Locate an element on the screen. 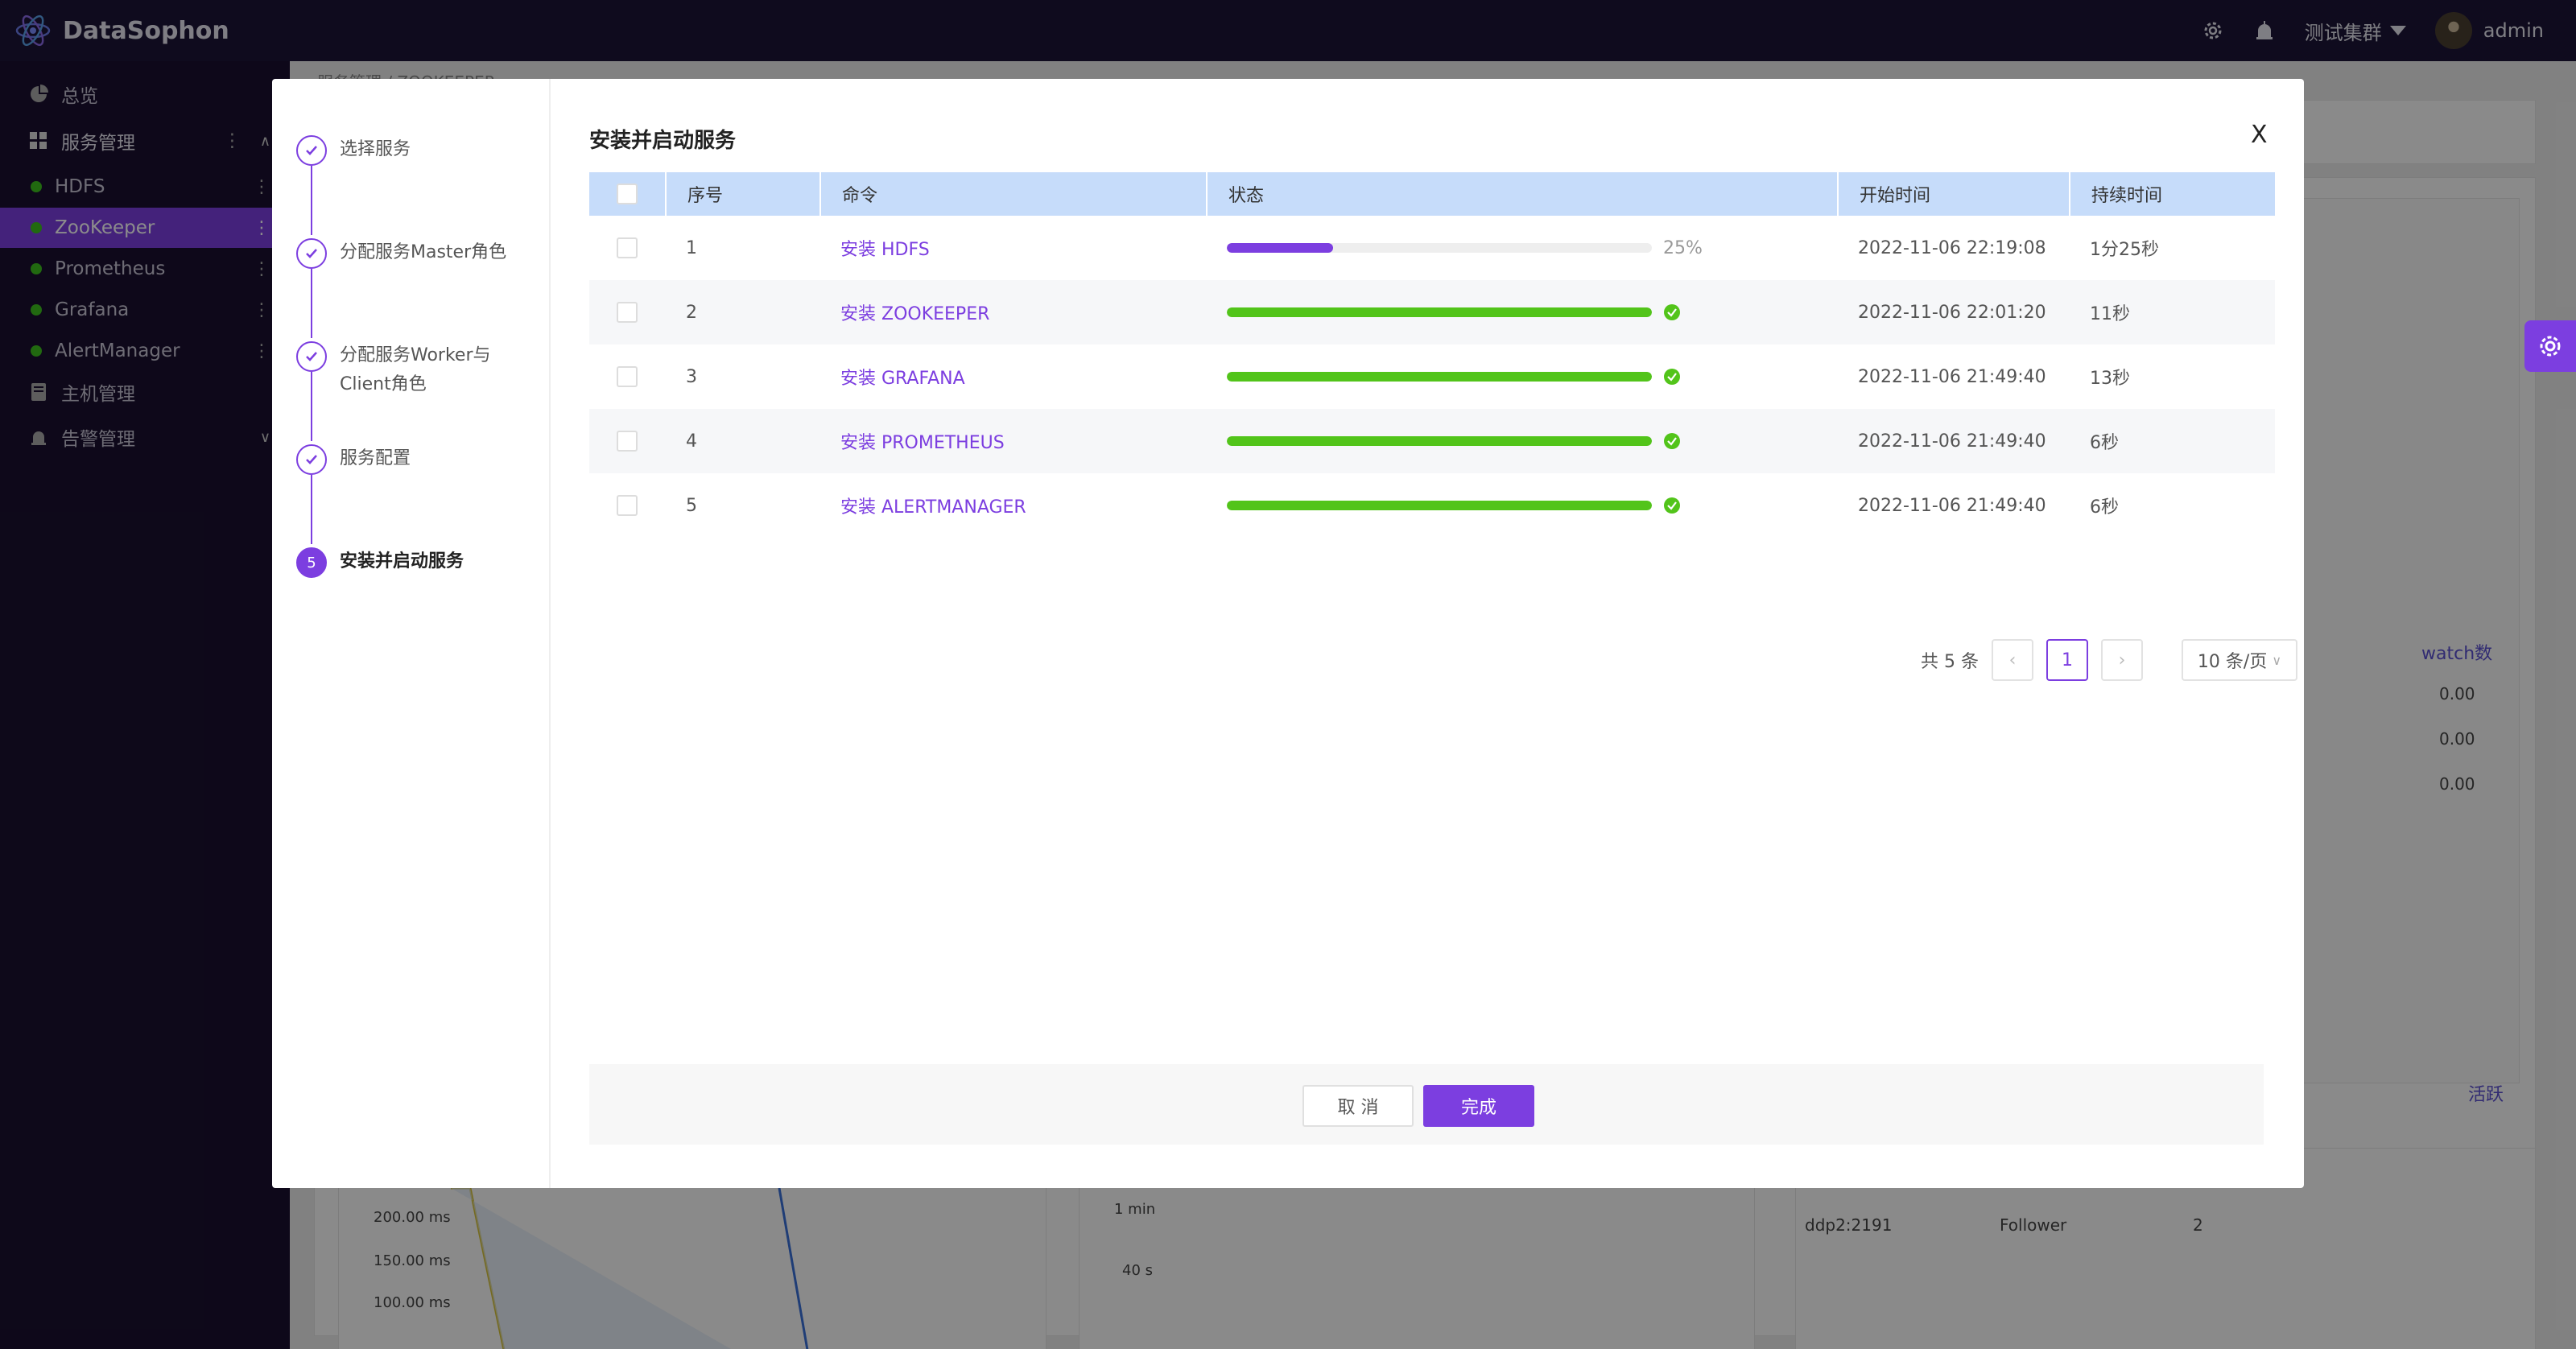 This screenshot has height=1349, width=2576. column-header: 持续时间 is located at coordinates (2172, 194).